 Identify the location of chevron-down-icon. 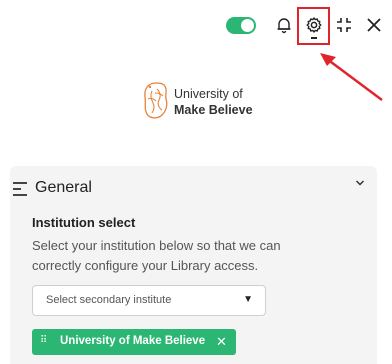
(360, 183).